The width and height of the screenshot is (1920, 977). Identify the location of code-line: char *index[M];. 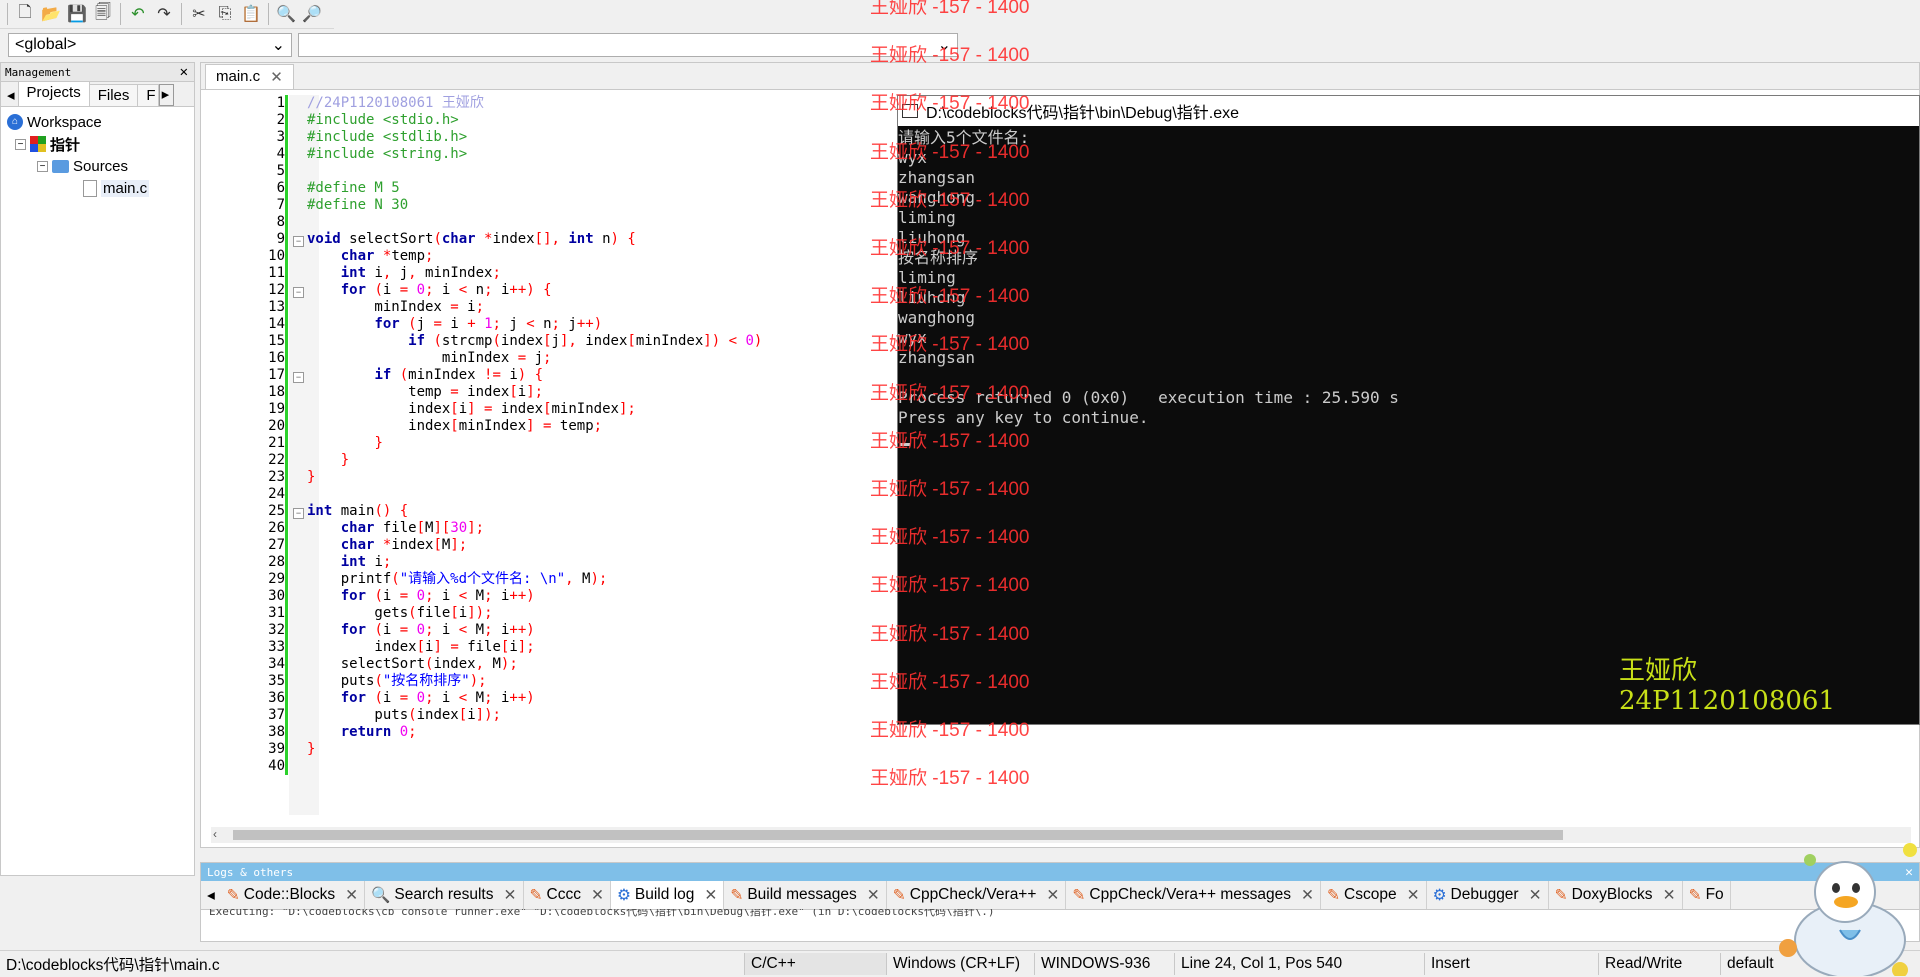
(387, 545).